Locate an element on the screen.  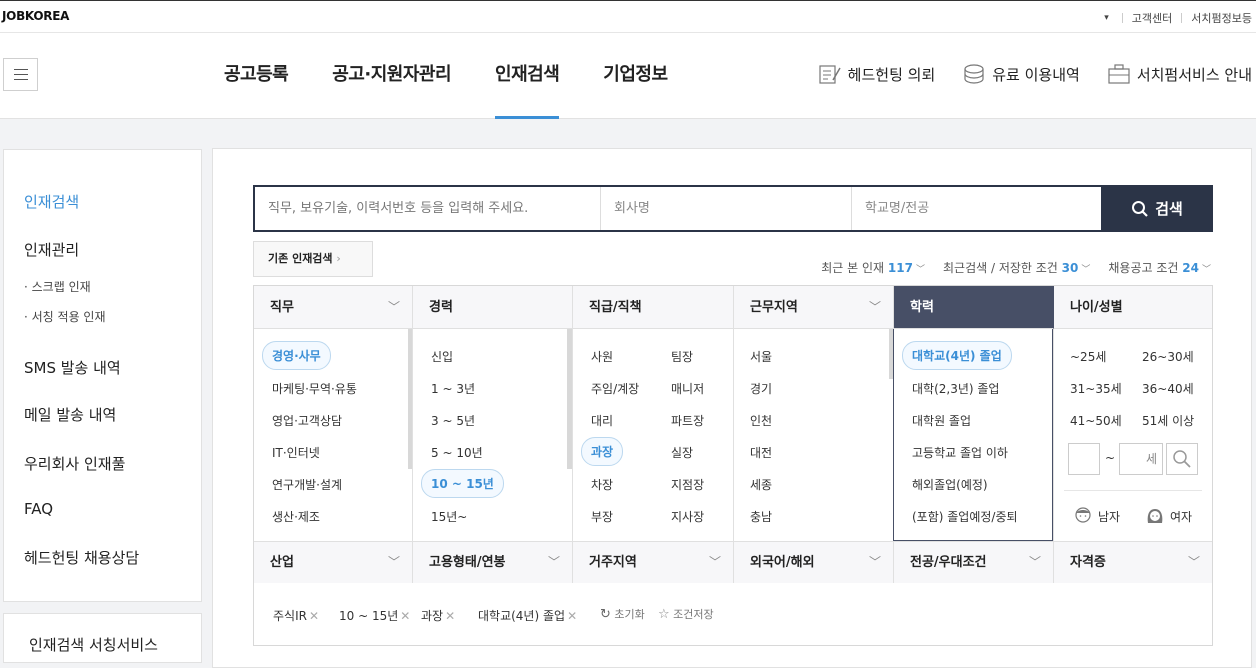
saved-conditions-link: 최근검색 / 저장한 조건 30 ﹀ is located at coordinates (1016, 267).